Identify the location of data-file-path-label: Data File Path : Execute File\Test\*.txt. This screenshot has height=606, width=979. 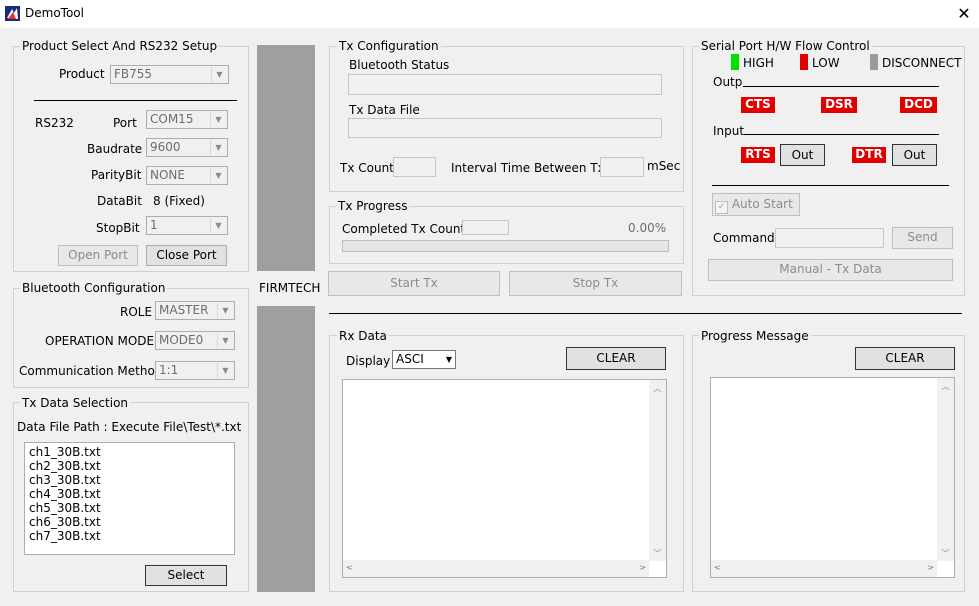
(129, 427).